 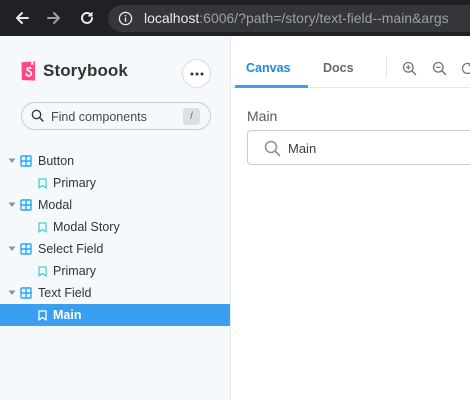 I want to click on text-field-value: Main, so click(x=302, y=148).